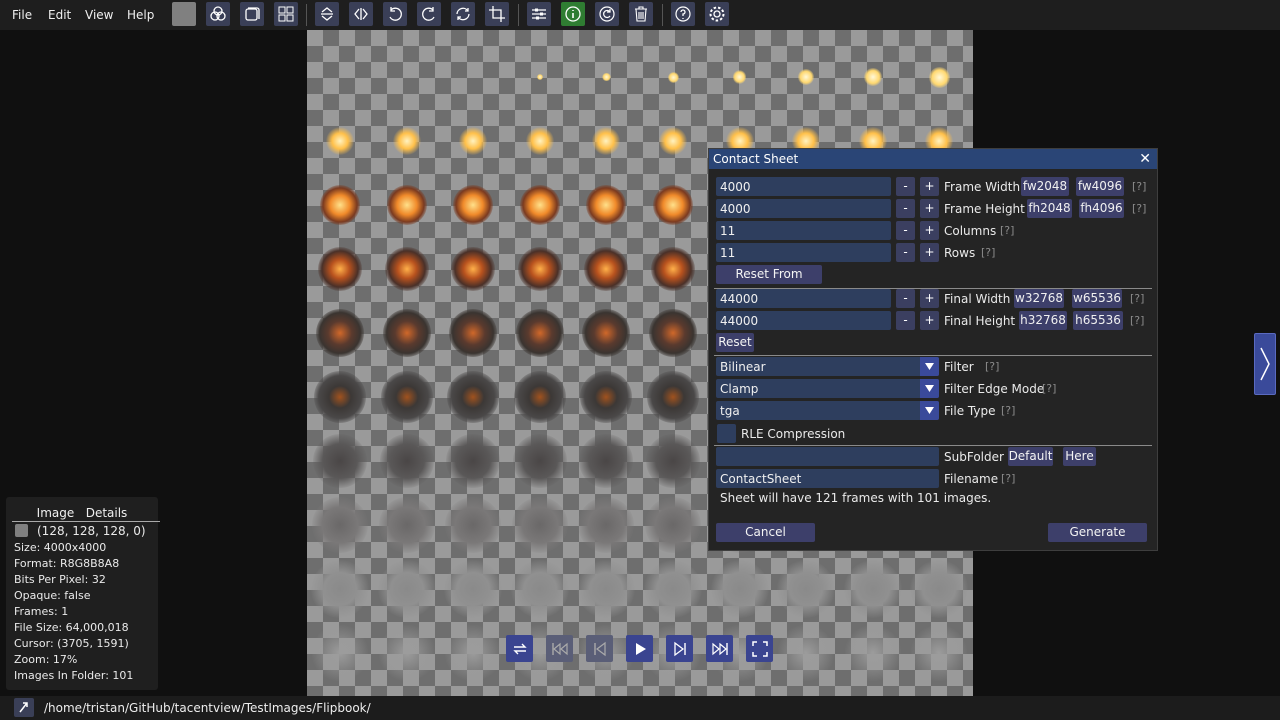 This screenshot has height=720, width=1280. What do you see at coordinates (519, 648) in the screenshot?
I see `loop-button` at bounding box center [519, 648].